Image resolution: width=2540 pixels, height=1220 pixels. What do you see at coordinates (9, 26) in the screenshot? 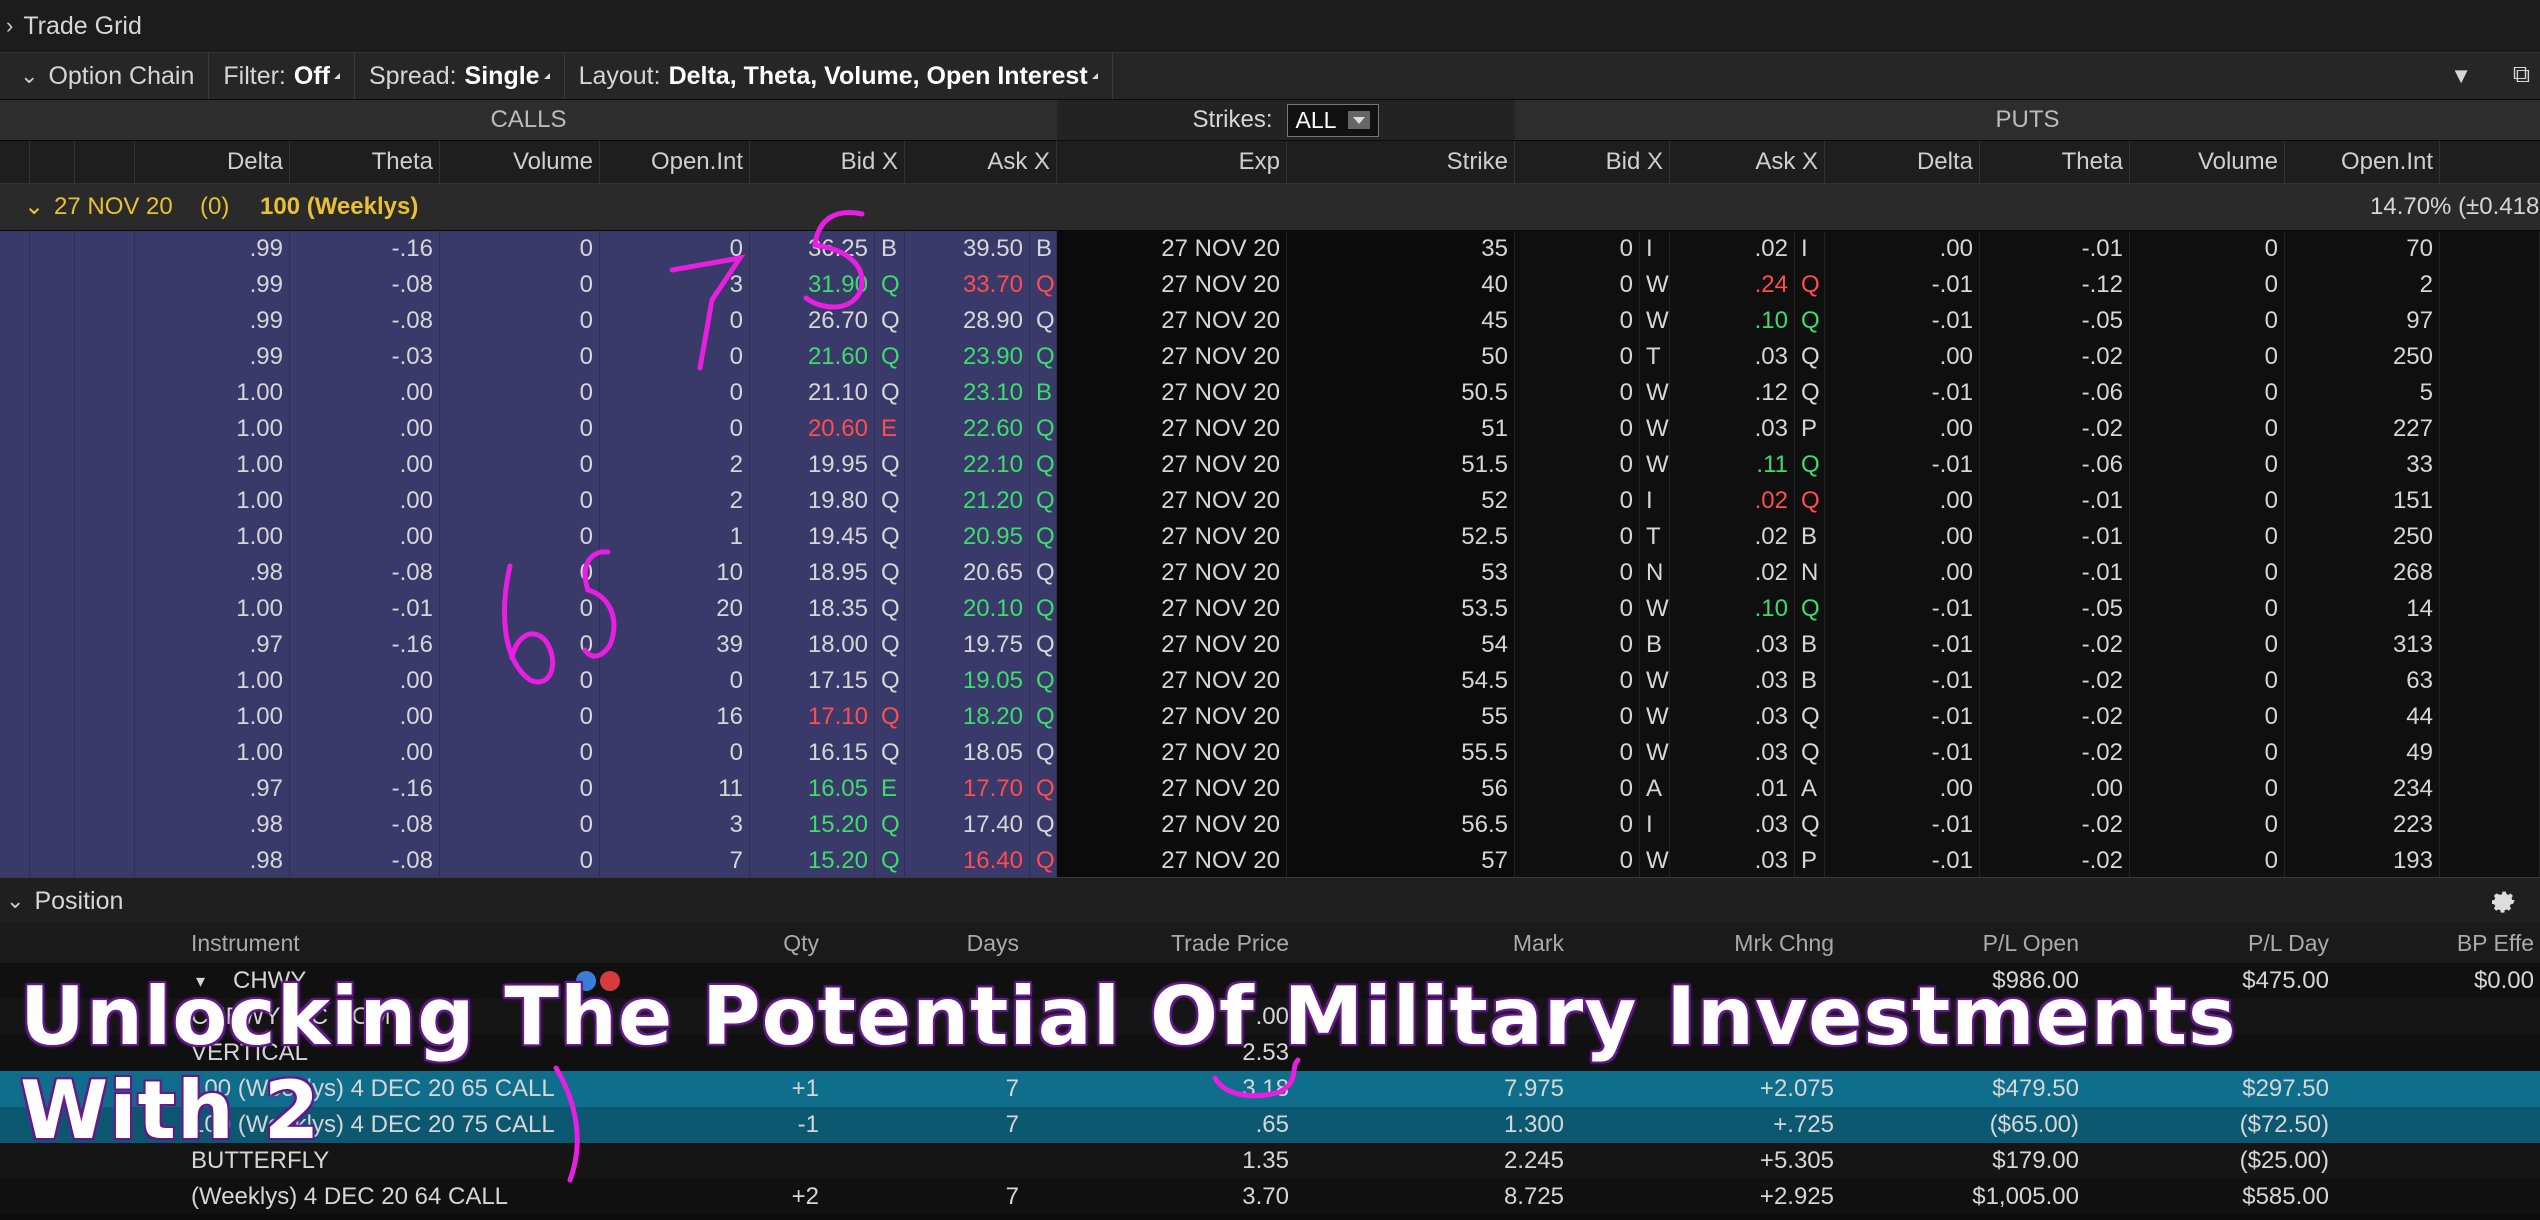
I see `chevron-right-icon: ›` at bounding box center [9, 26].